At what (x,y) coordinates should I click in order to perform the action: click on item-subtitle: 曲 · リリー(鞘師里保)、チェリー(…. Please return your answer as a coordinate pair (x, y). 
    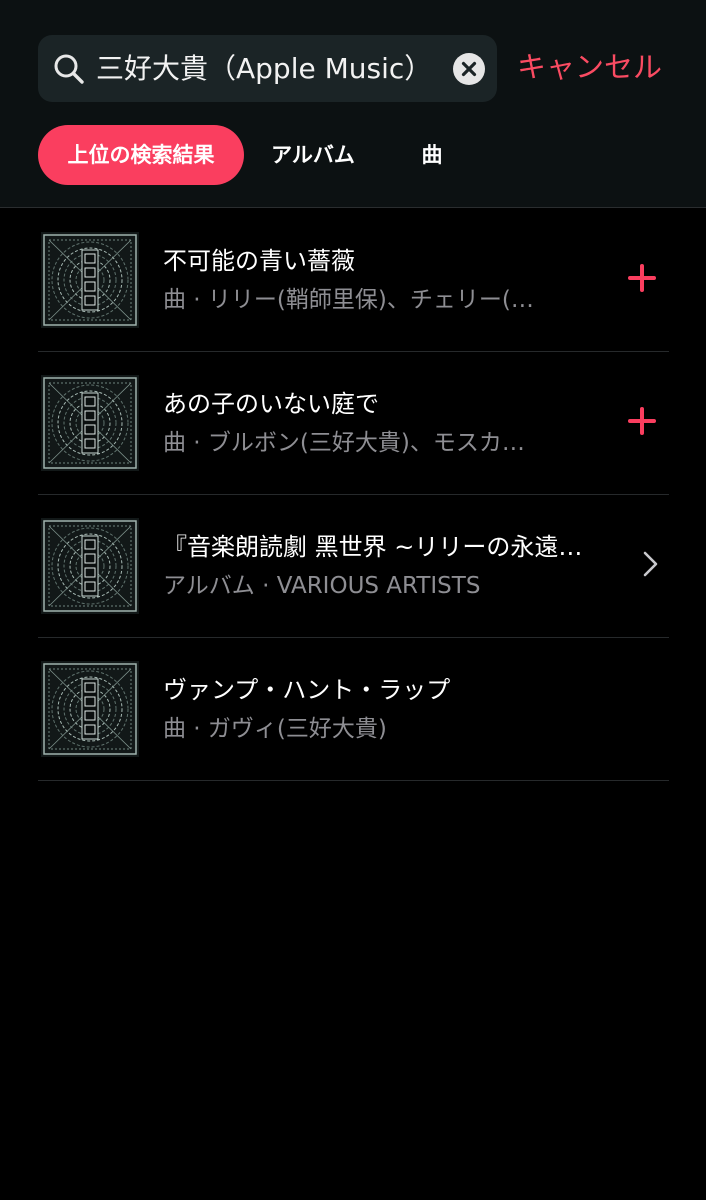
    Looking at the image, I should click on (348, 300).